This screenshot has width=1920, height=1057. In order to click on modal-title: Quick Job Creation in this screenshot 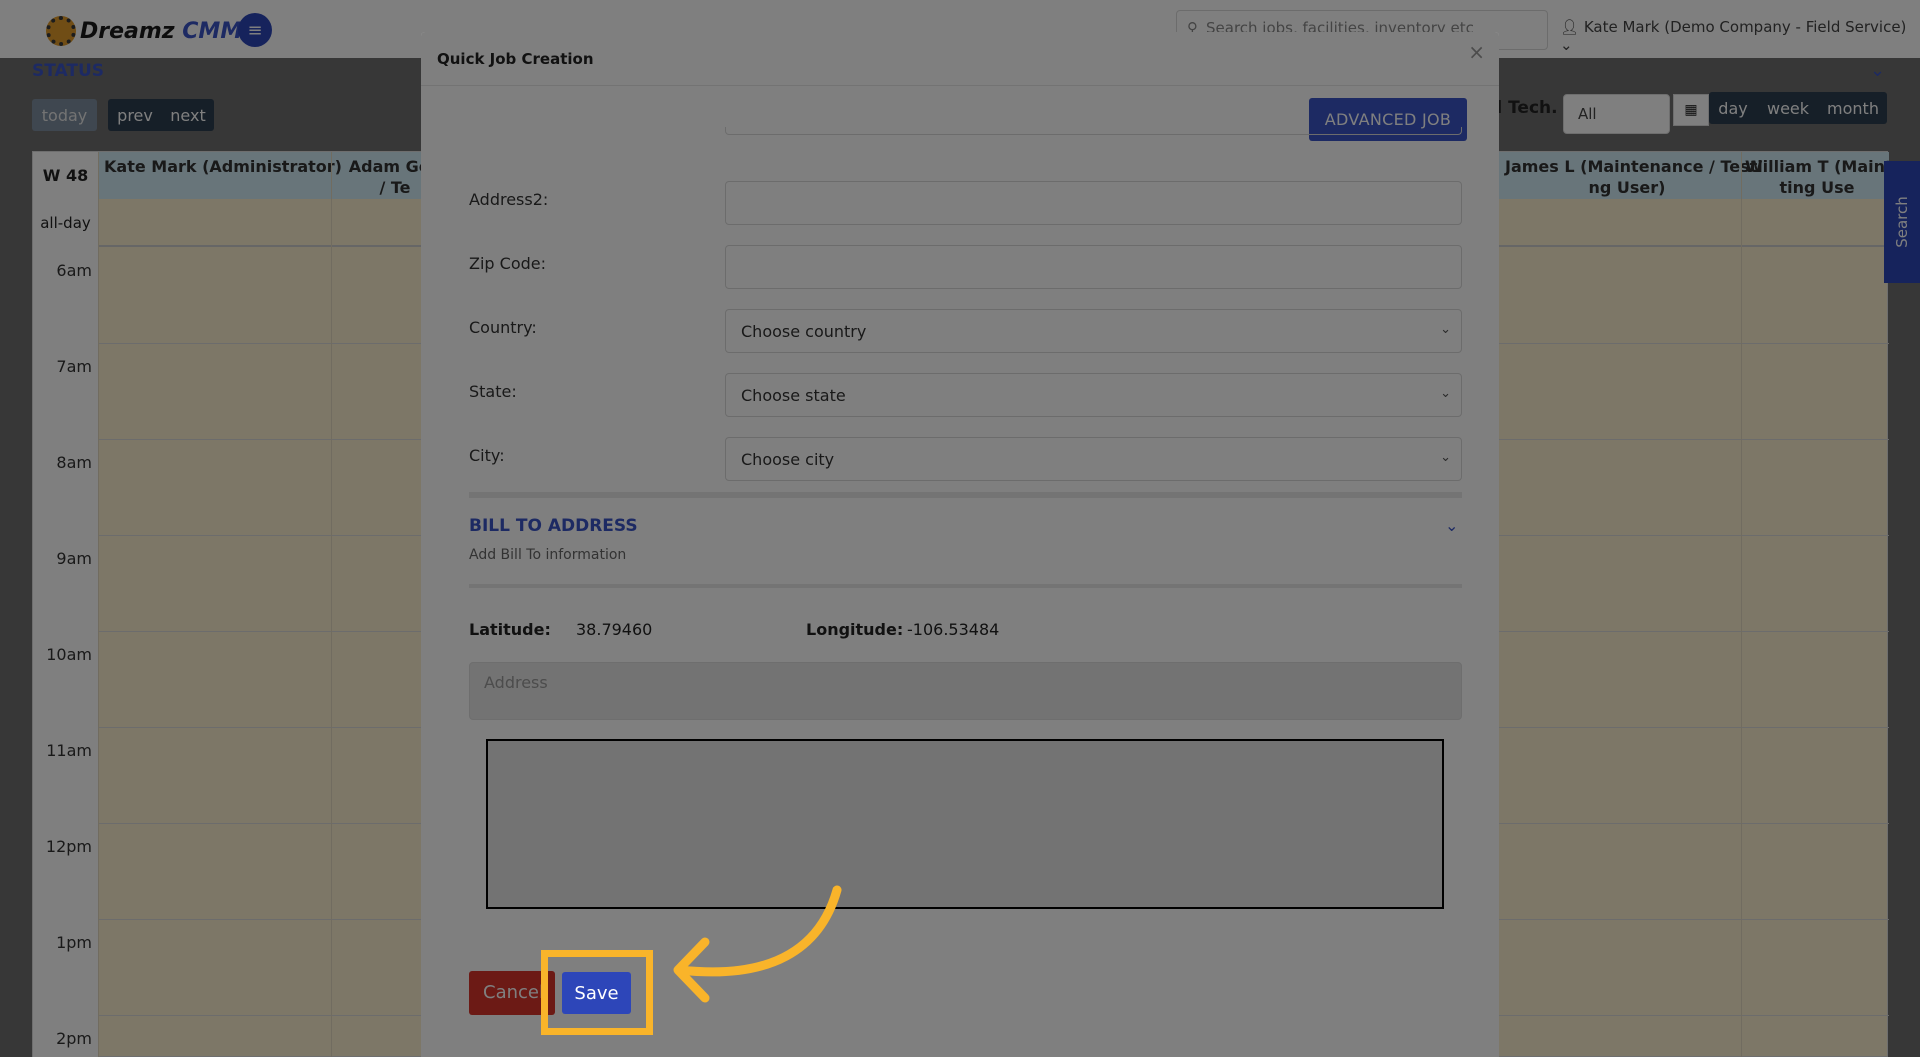, I will do `click(515, 59)`.